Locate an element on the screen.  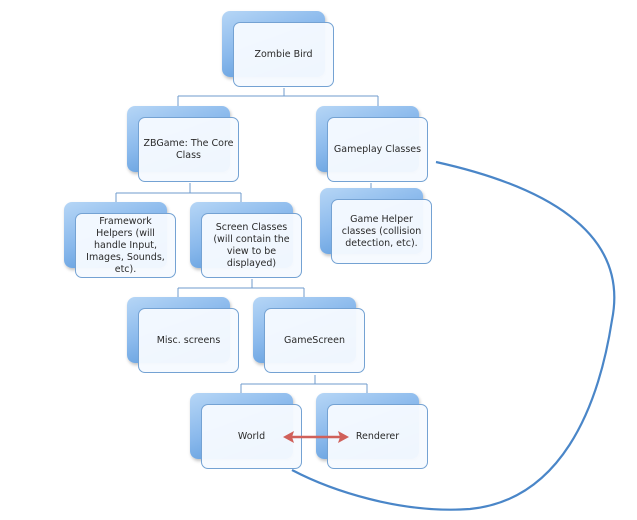
connector-screen-classes is located at coordinates (241, 288).